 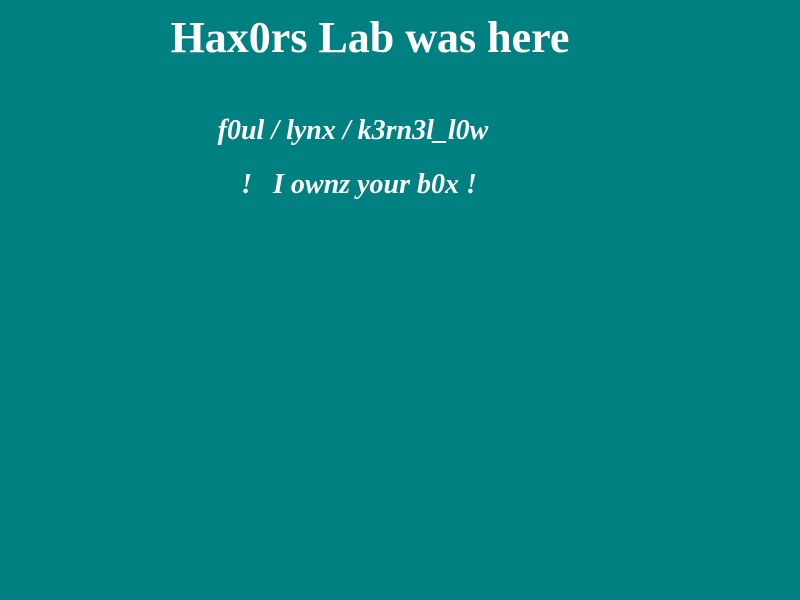 What do you see at coordinates (370, 37) in the screenshot?
I see `page-title: Hax0rs Lab was here` at bounding box center [370, 37].